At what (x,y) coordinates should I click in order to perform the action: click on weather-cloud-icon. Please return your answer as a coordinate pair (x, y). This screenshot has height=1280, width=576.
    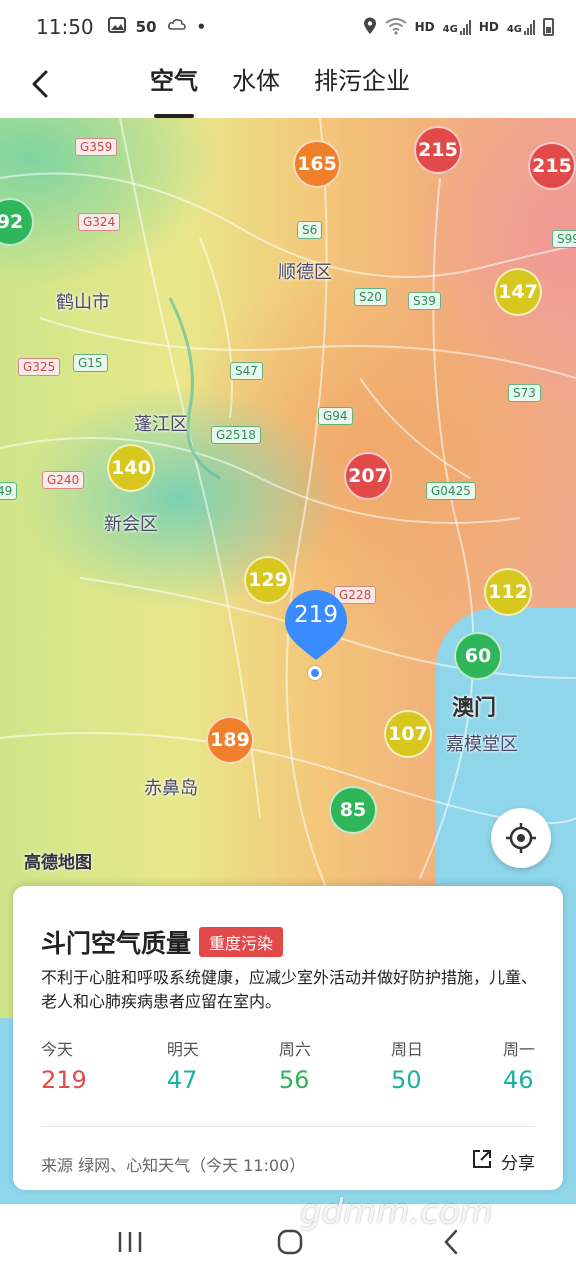
    Looking at the image, I should click on (177, 27).